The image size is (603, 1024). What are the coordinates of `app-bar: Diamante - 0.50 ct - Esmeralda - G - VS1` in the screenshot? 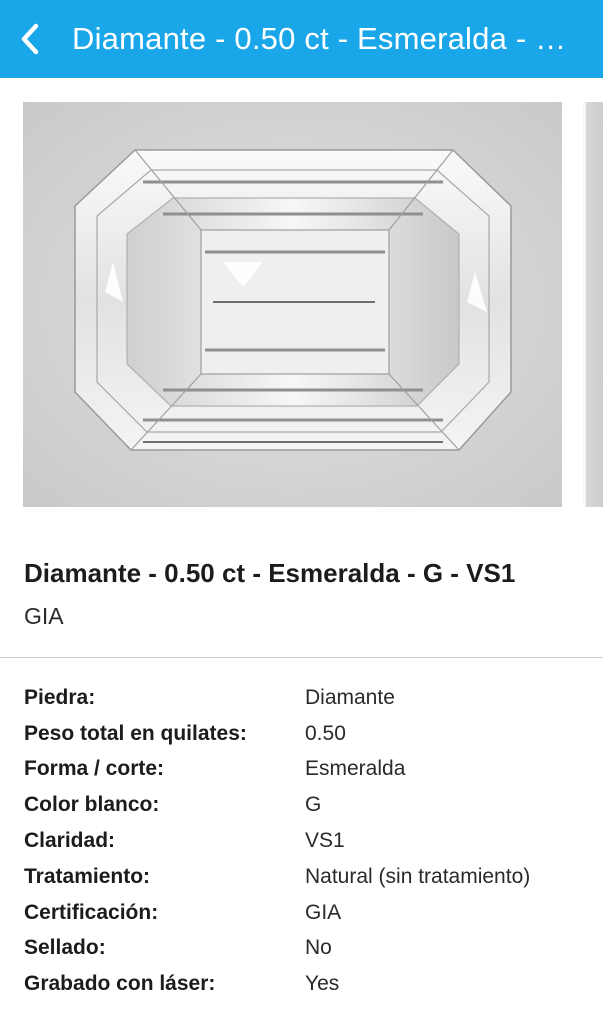 It's located at (301, 39).